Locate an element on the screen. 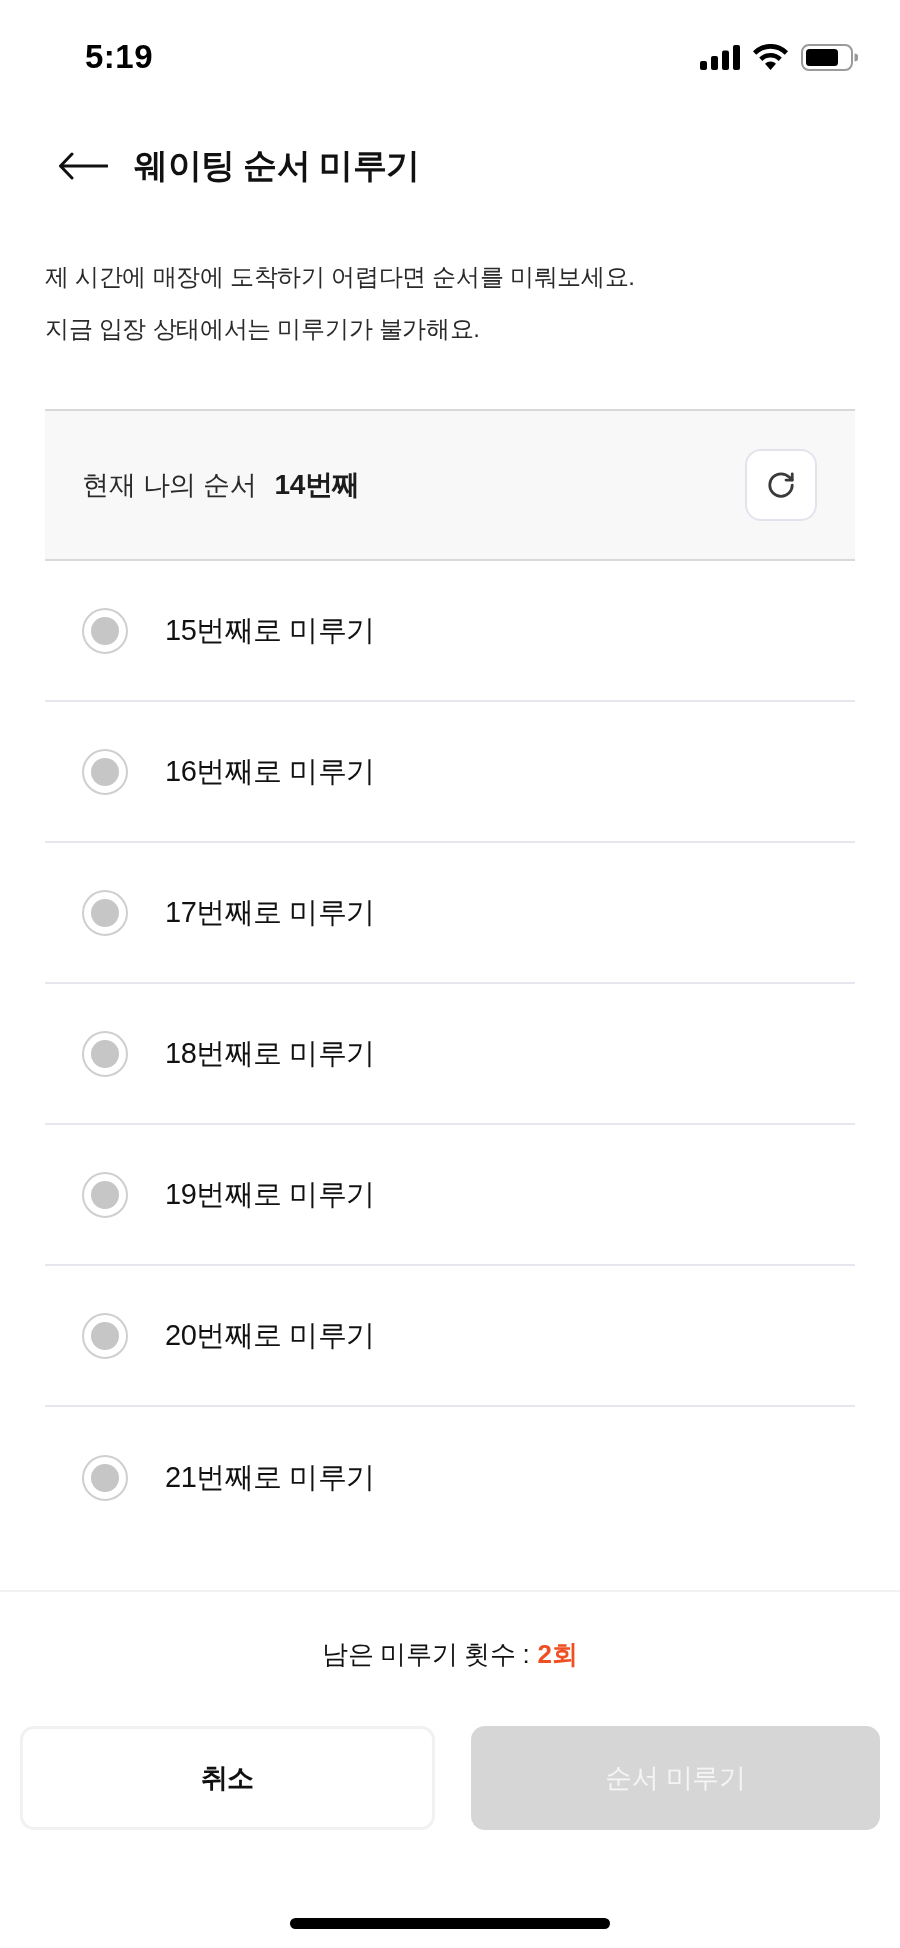 This screenshot has height=1948, width=900. option-label: 16번째로 미루기 is located at coordinates (270, 771).